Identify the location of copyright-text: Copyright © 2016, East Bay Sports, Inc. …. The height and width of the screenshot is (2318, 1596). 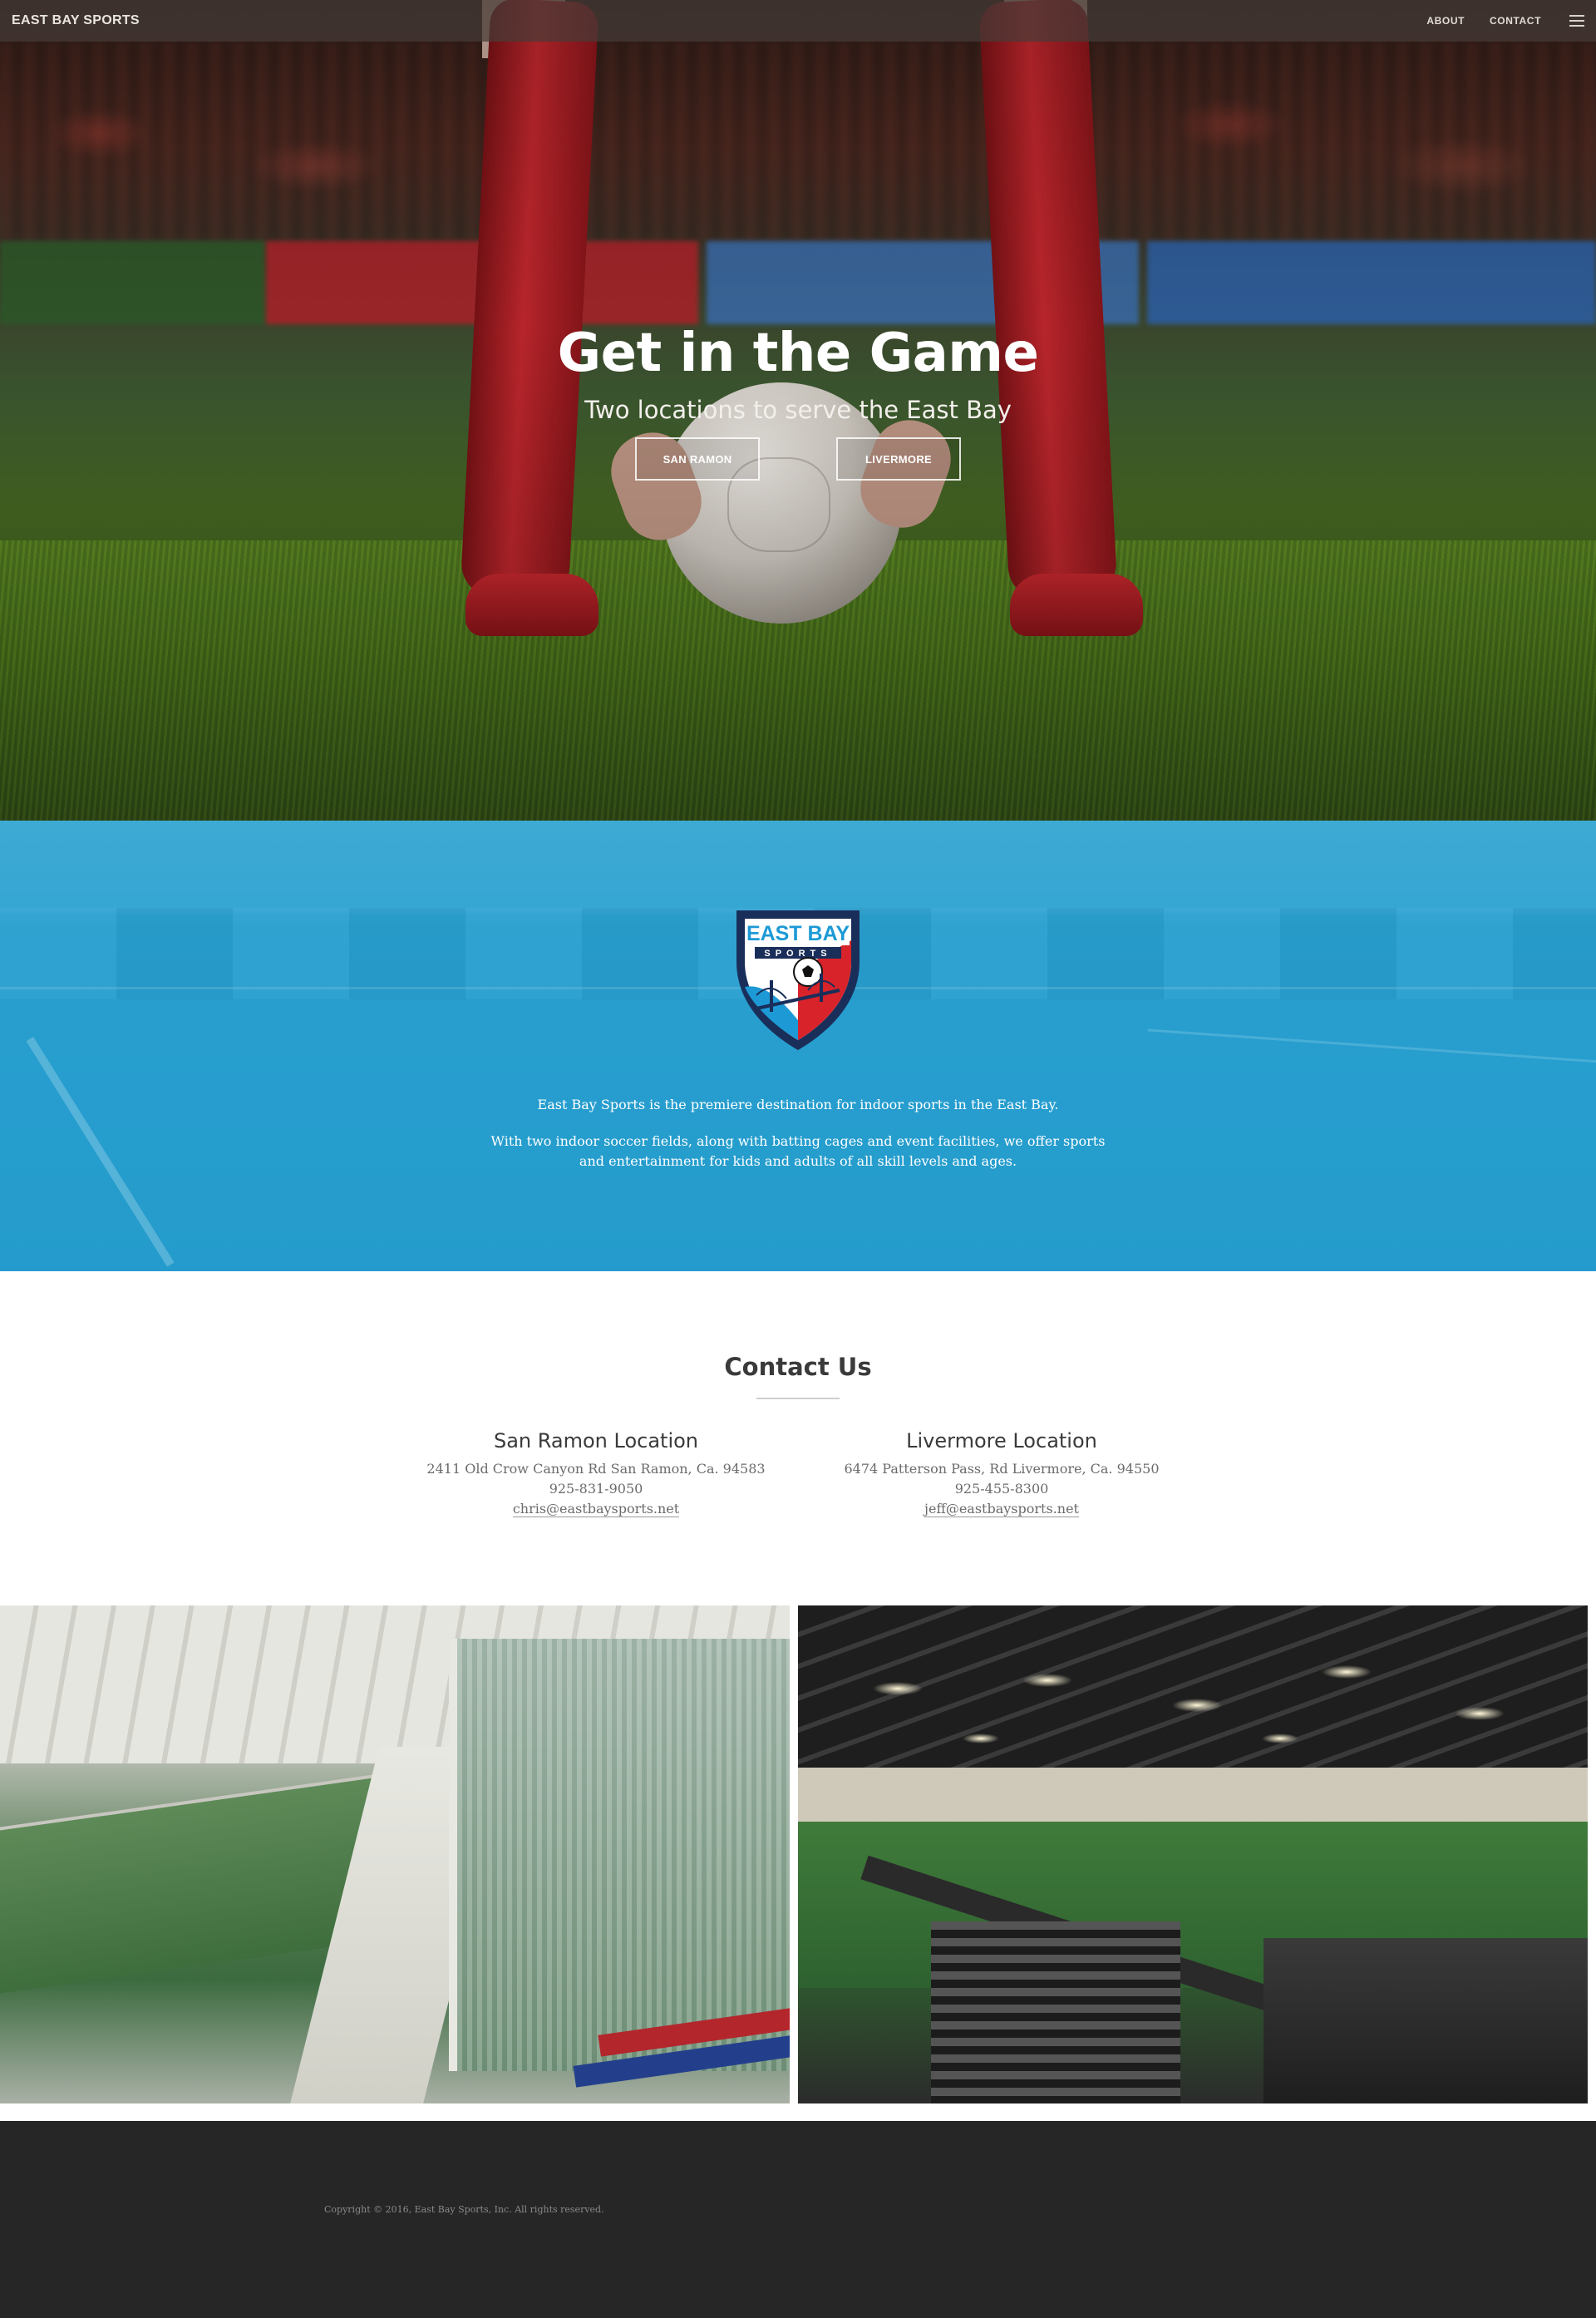
(464, 2209).